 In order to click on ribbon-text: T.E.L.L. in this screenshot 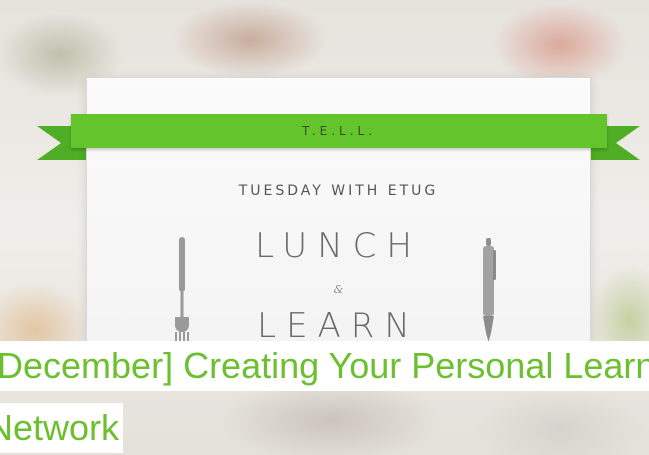, I will do `click(339, 131)`.